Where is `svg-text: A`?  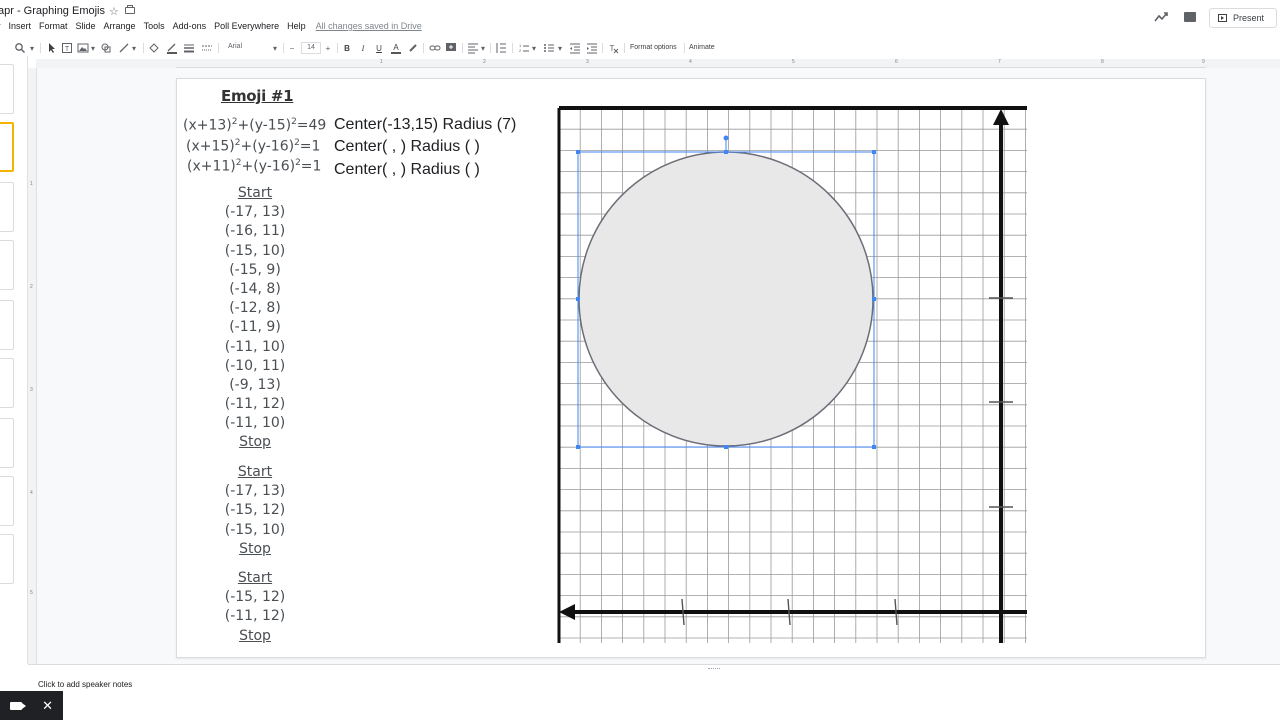 svg-text: A is located at coordinates (396, 47).